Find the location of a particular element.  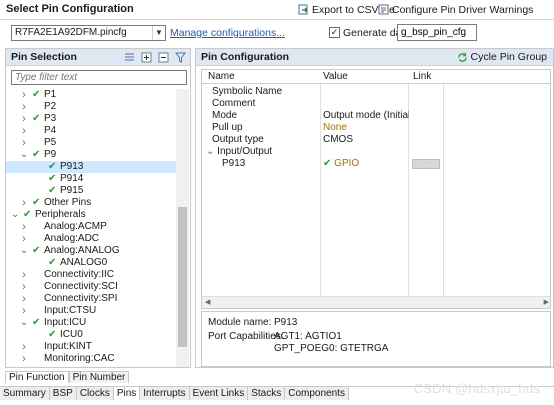

pin-tree-item: ✔ P913 is located at coordinates (91, 167).